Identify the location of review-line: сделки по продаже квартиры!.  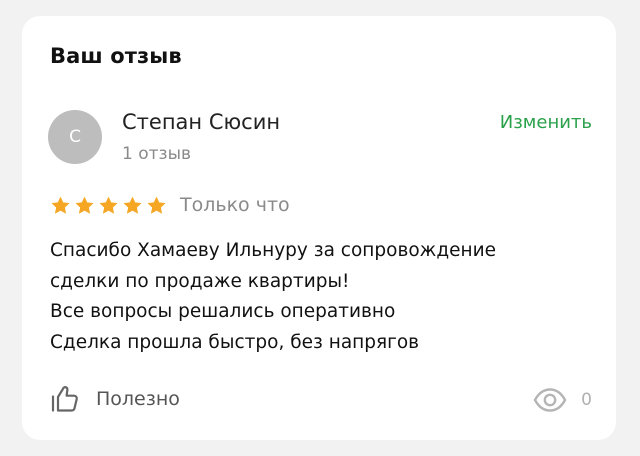
(200, 281).